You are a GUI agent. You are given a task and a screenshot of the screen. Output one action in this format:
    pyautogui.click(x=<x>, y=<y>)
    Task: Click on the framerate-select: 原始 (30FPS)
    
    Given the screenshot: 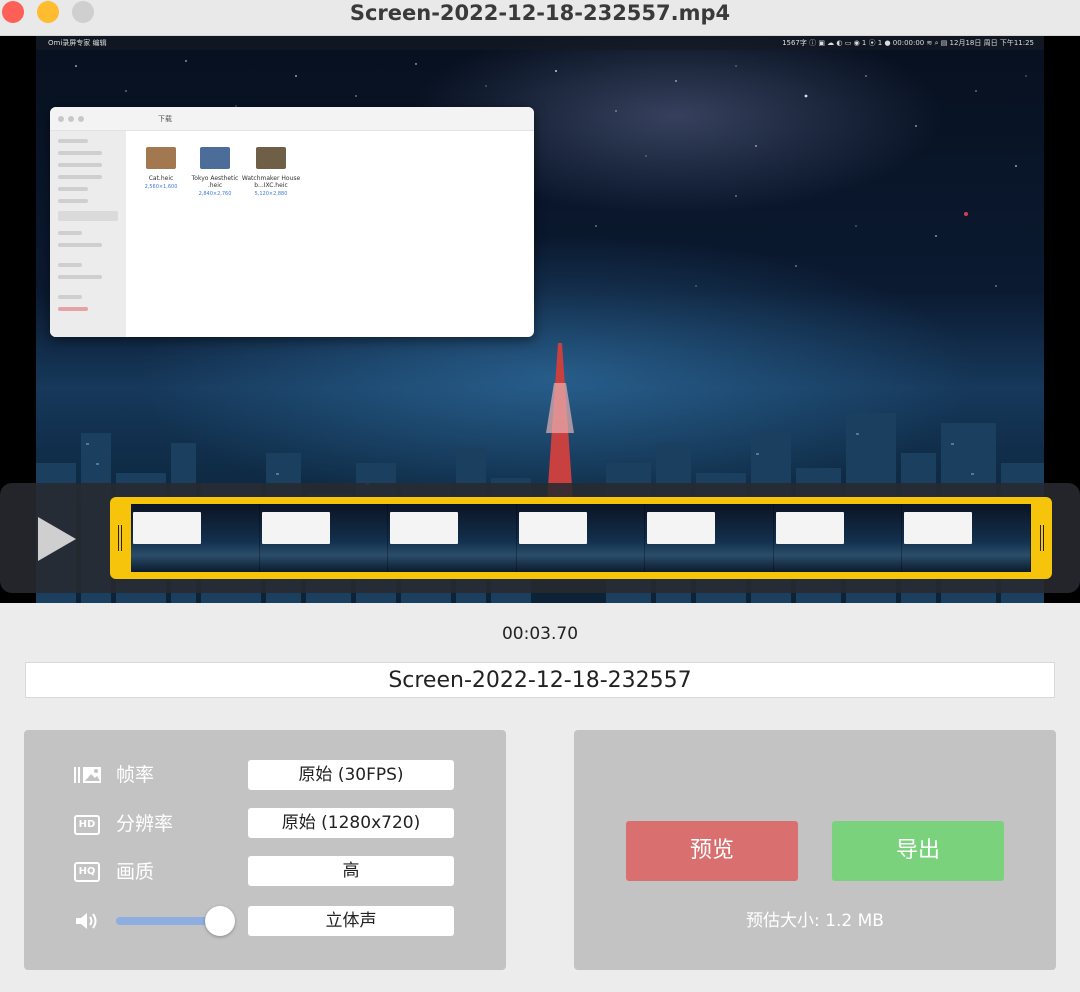 What is the action you would take?
    pyautogui.click(x=351, y=775)
    